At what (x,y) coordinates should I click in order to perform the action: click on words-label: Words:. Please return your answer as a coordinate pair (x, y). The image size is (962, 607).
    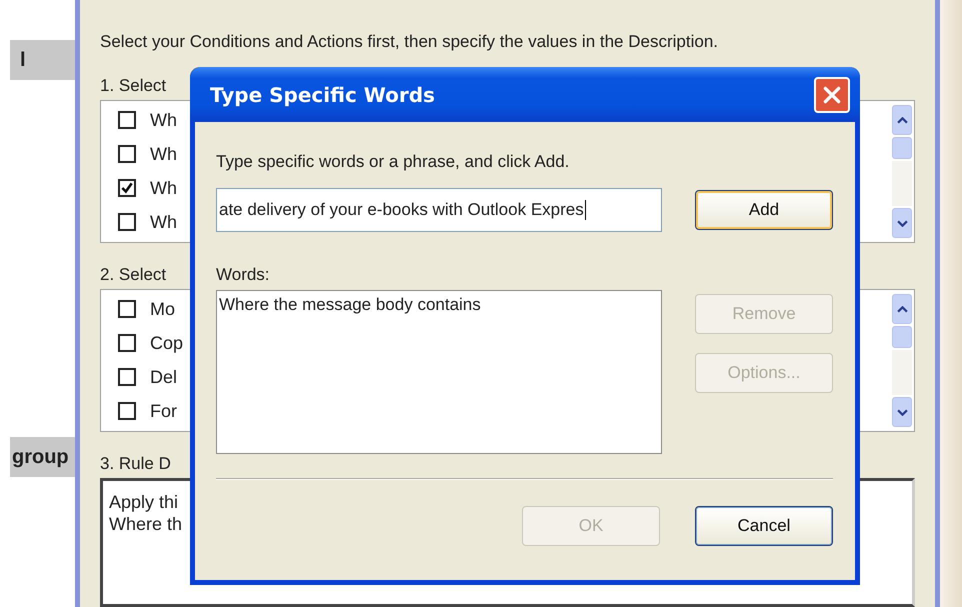
    Looking at the image, I should click on (243, 275).